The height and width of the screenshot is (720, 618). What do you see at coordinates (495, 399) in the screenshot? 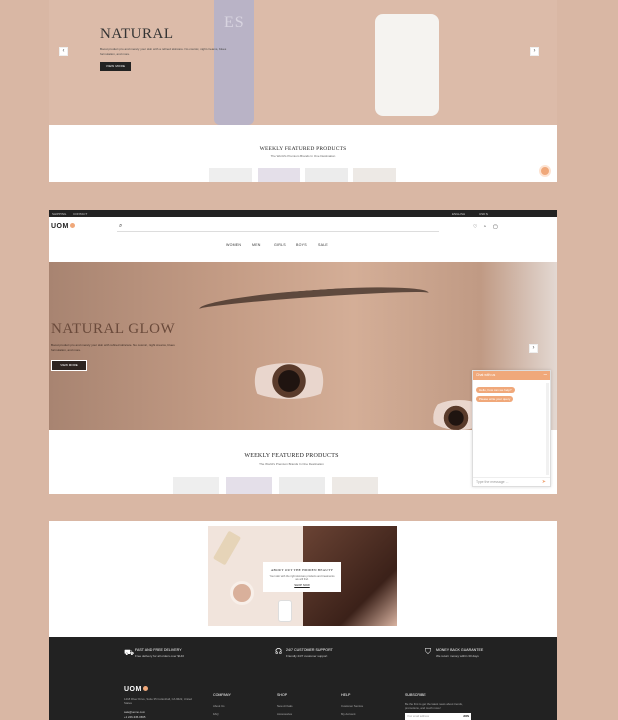
I see `chat-message: Please write your query` at bounding box center [495, 399].